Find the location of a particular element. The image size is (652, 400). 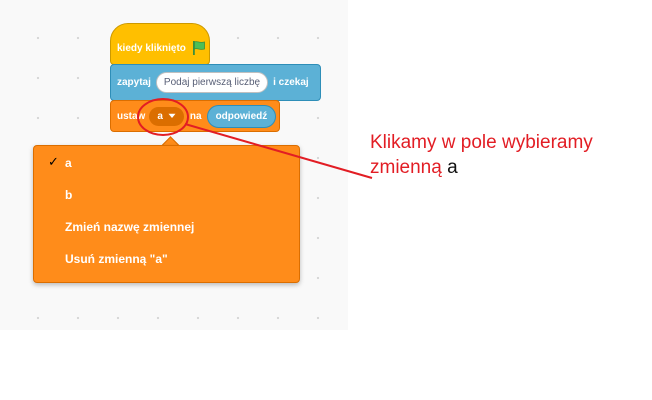

annotation-text: Klikamy w pole wybieramy zmienną a is located at coordinates (505, 155).